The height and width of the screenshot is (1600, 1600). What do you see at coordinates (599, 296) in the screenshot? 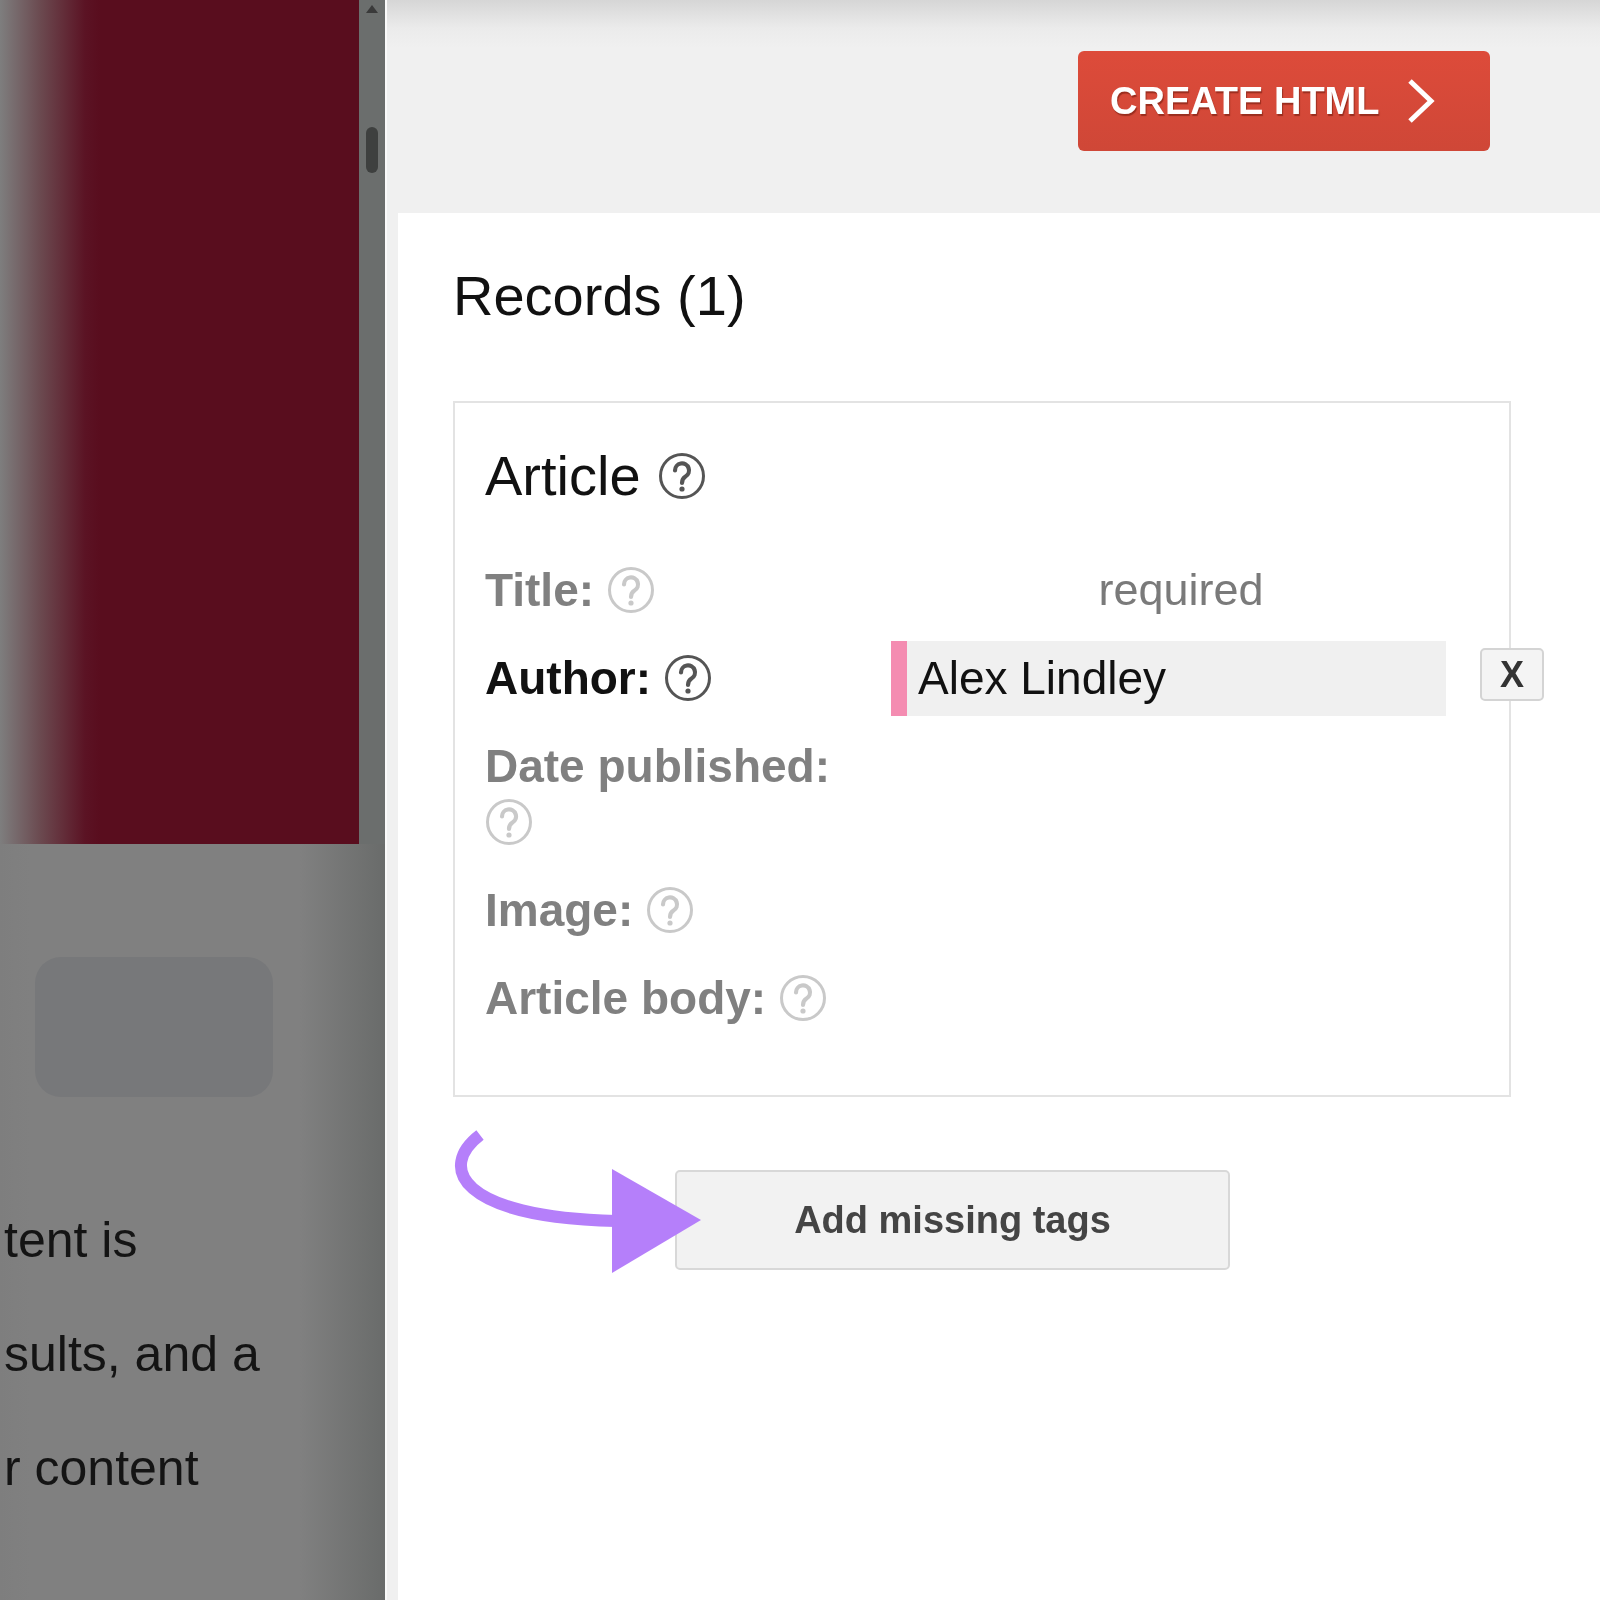
I see `records-heading: Records (1)` at bounding box center [599, 296].